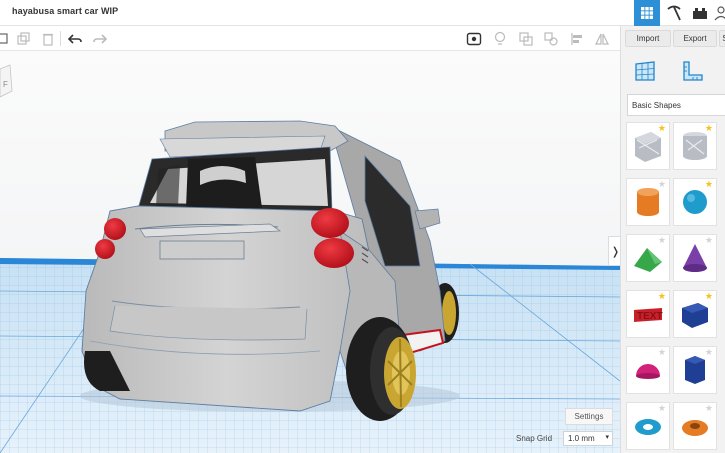 Image resolution: width=725 pixels, height=453 pixels. I want to click on ungroup-icon, so click(551, 39).